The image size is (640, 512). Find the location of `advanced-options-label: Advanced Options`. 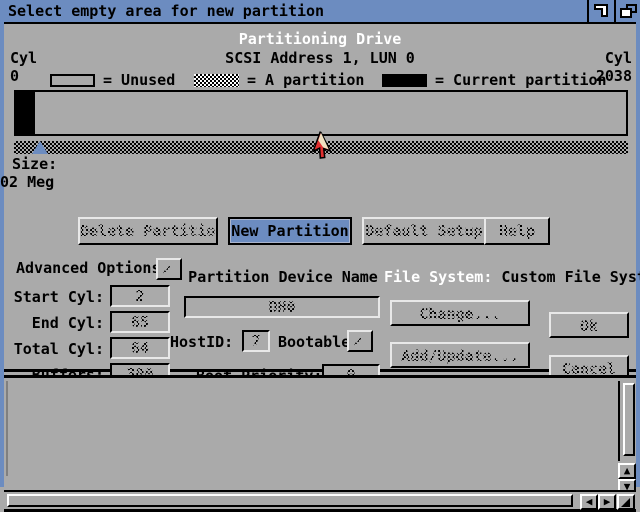

advanced-options-label: Advanced Options is located at coordinates (88, 268).